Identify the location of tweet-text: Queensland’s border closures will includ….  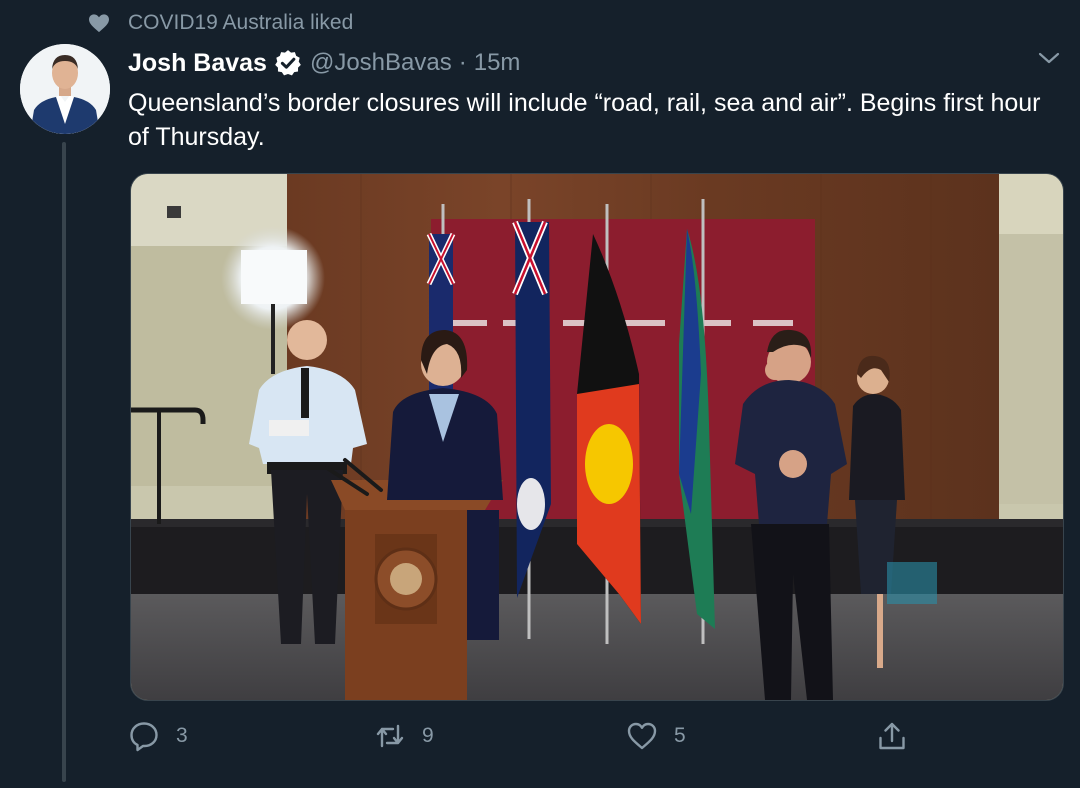
(584, 120).